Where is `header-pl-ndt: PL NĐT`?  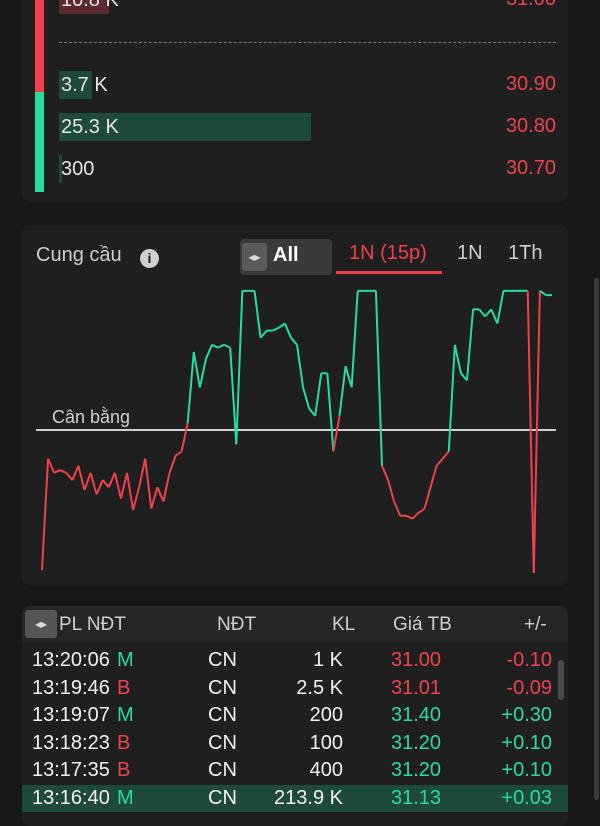
header-pl-ndt: PL NĐT is located at coordinates (92, 625).